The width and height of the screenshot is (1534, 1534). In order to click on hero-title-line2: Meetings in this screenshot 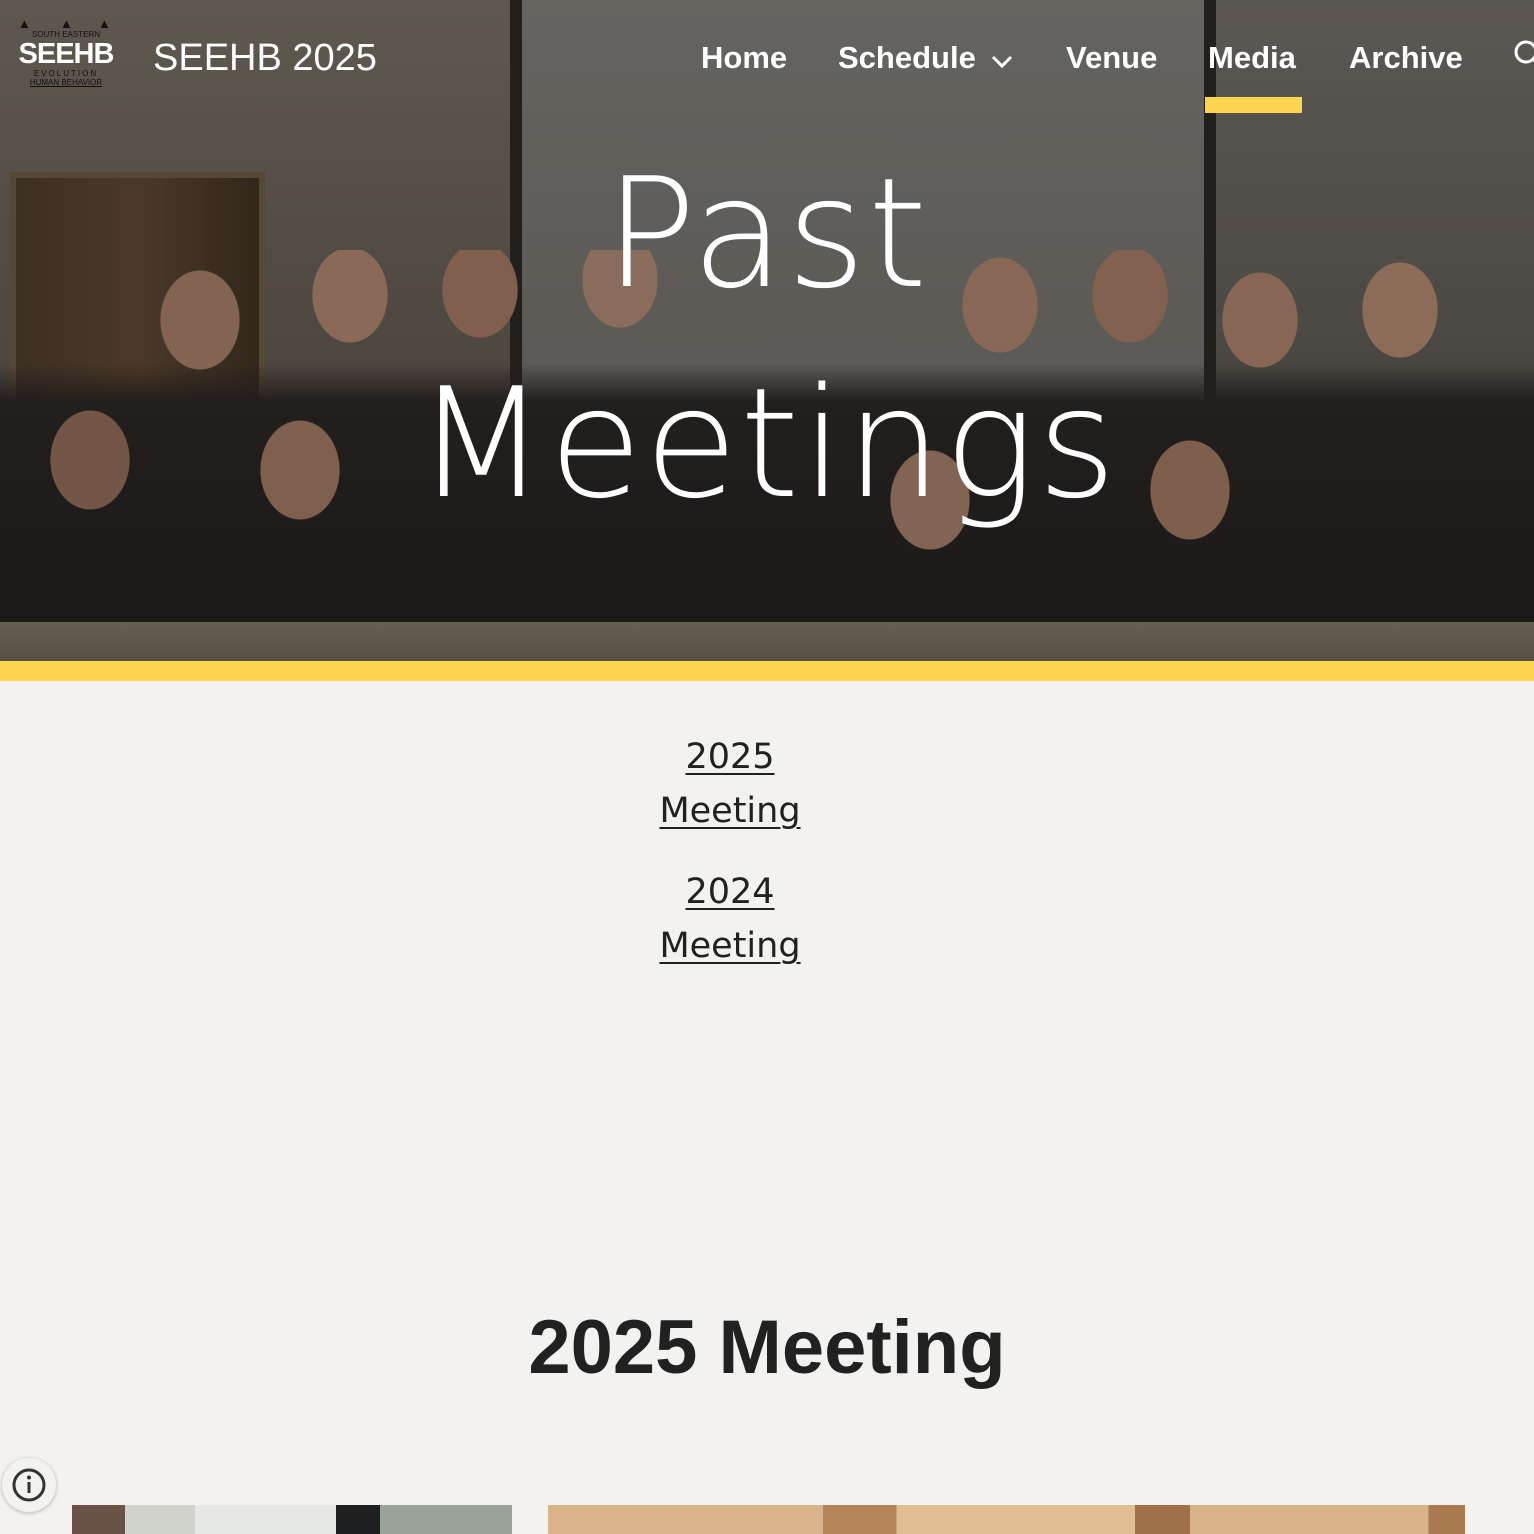, I will do `click(767, 443)`.